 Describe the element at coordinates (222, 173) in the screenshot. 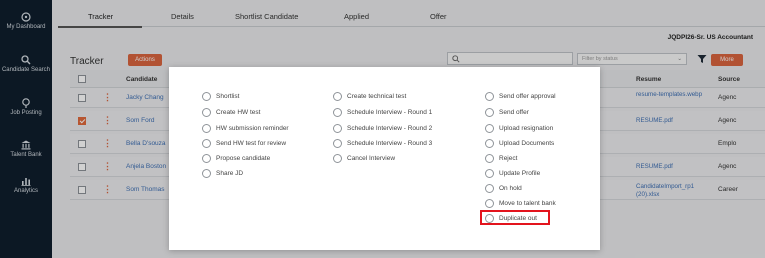

I see `option-share-jd: Share JD` at that location.